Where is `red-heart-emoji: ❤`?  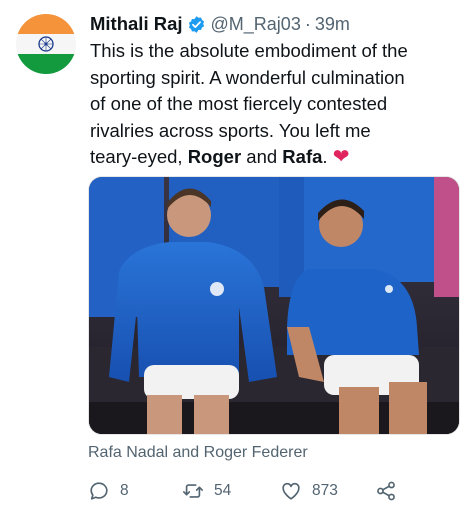 red-heart-emoji: ❤ is located at coordinates (341, 157).